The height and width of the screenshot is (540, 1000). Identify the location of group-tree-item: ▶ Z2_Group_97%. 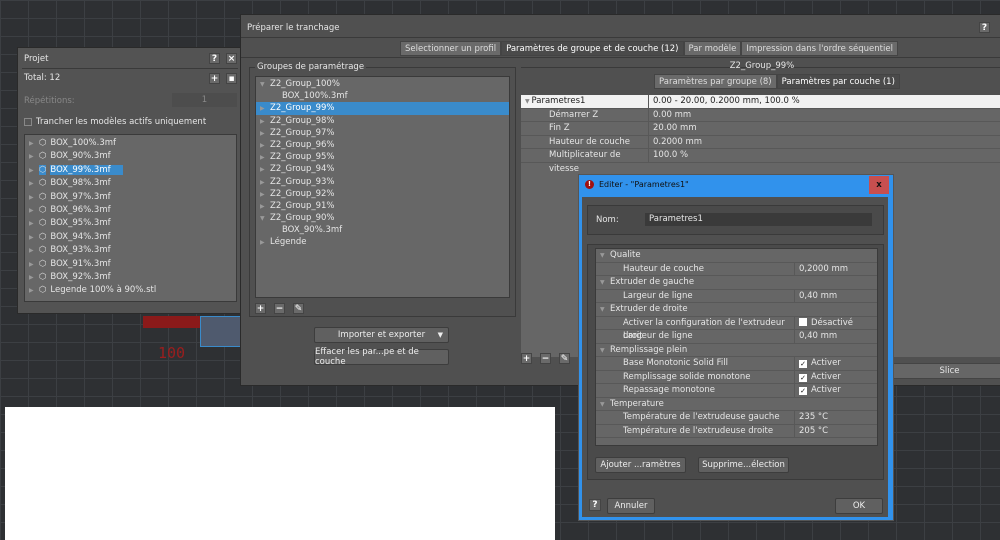
(382, 133).